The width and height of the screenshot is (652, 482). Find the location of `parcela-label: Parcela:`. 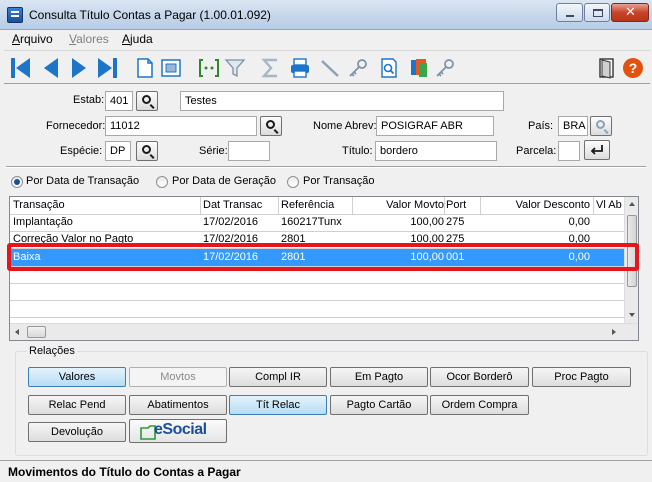

parcela-label: Parcela: is located at coordinates (536, 151).